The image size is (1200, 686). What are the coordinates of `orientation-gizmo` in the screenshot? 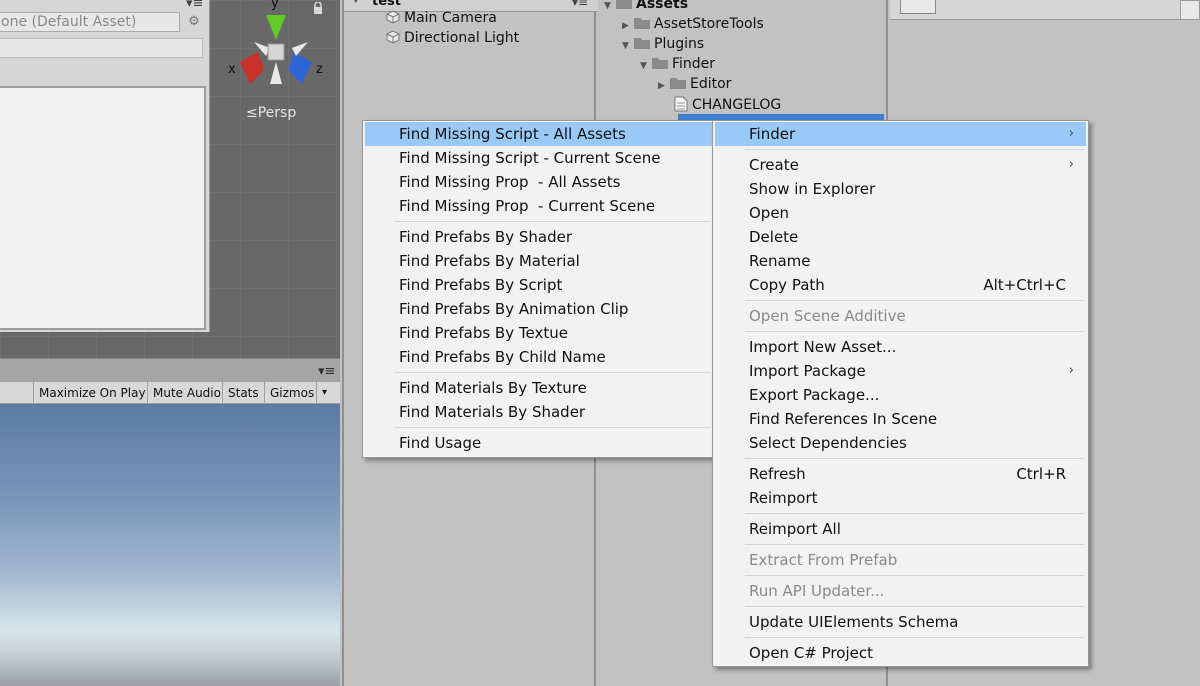 It's located at (281, 50).